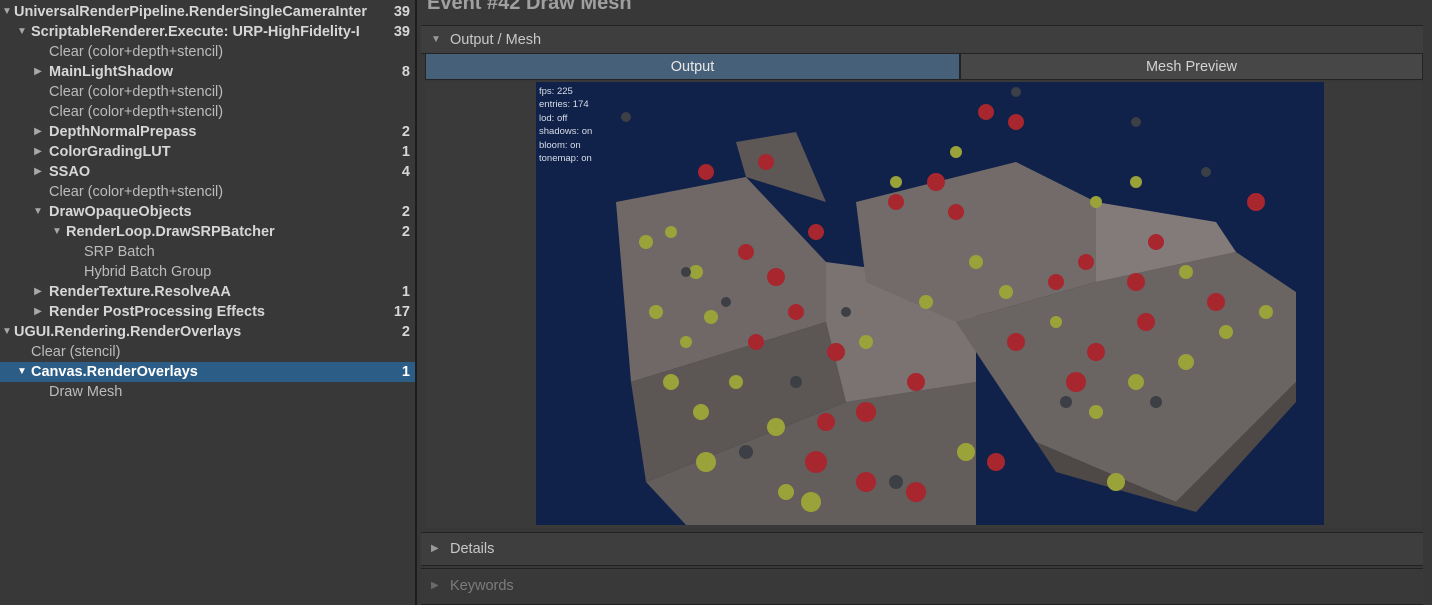  Describe the element at coordinates (207, 172) in the screenshot. I see `tree-row-ssao: ▶ SSAO 4` at that location.